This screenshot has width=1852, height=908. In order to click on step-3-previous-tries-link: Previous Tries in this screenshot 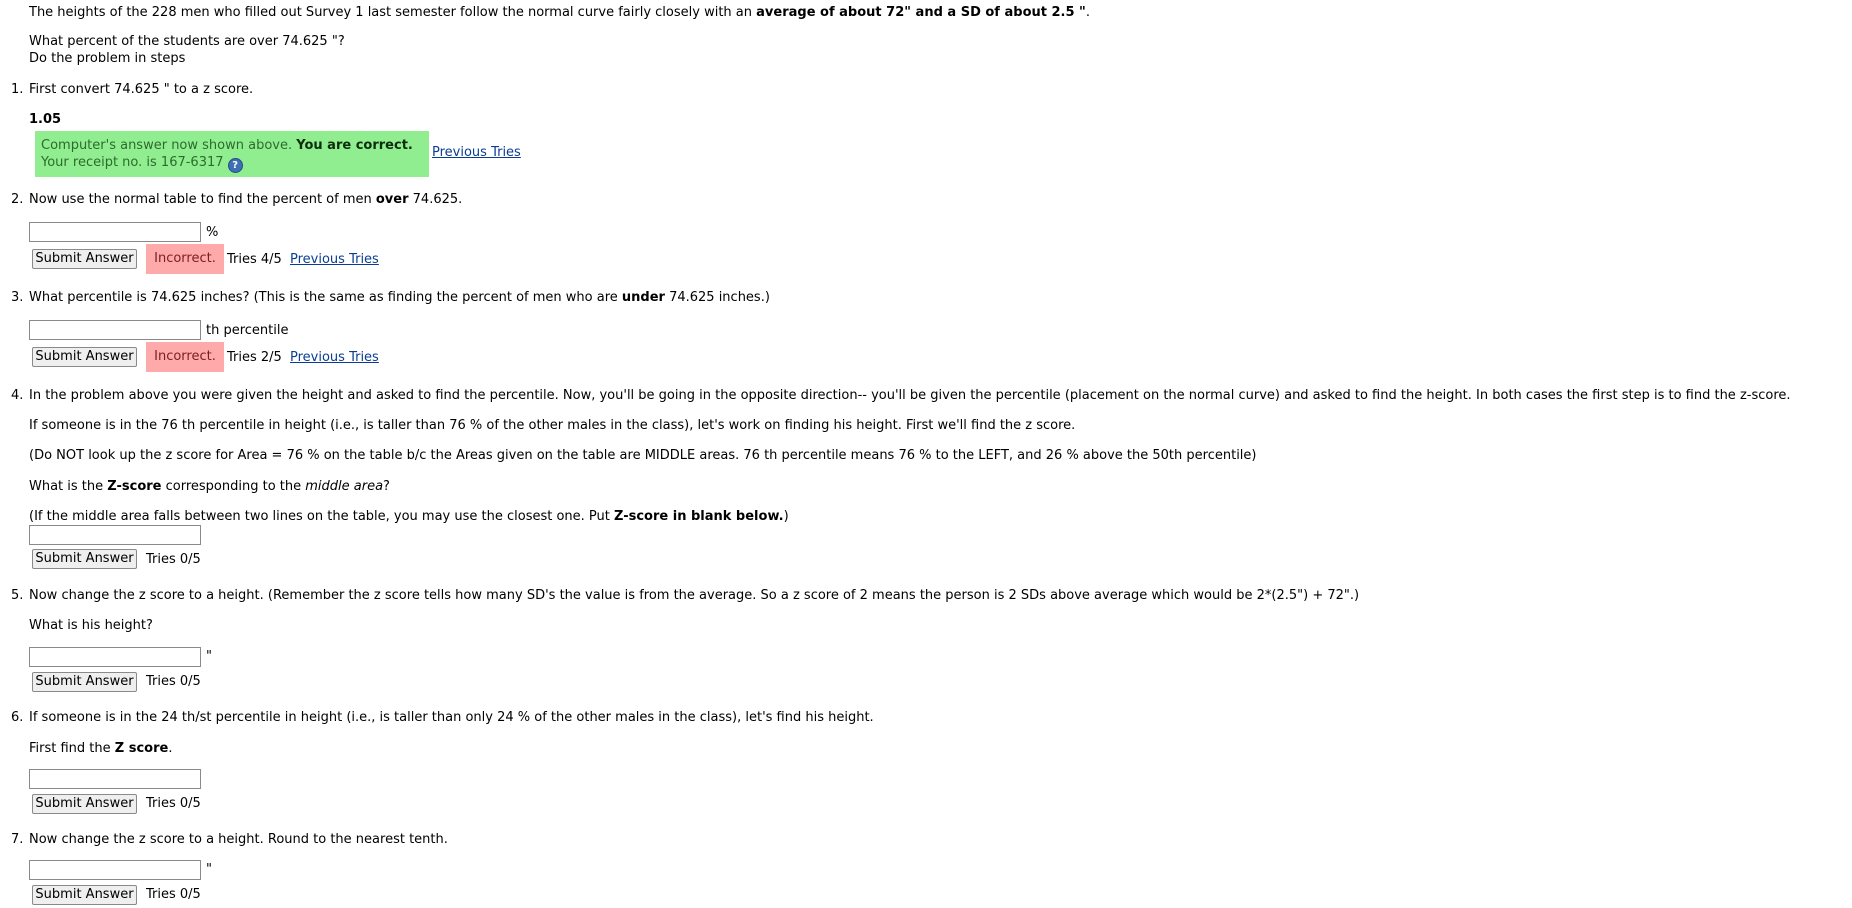, I will do `click(334, 357)`.